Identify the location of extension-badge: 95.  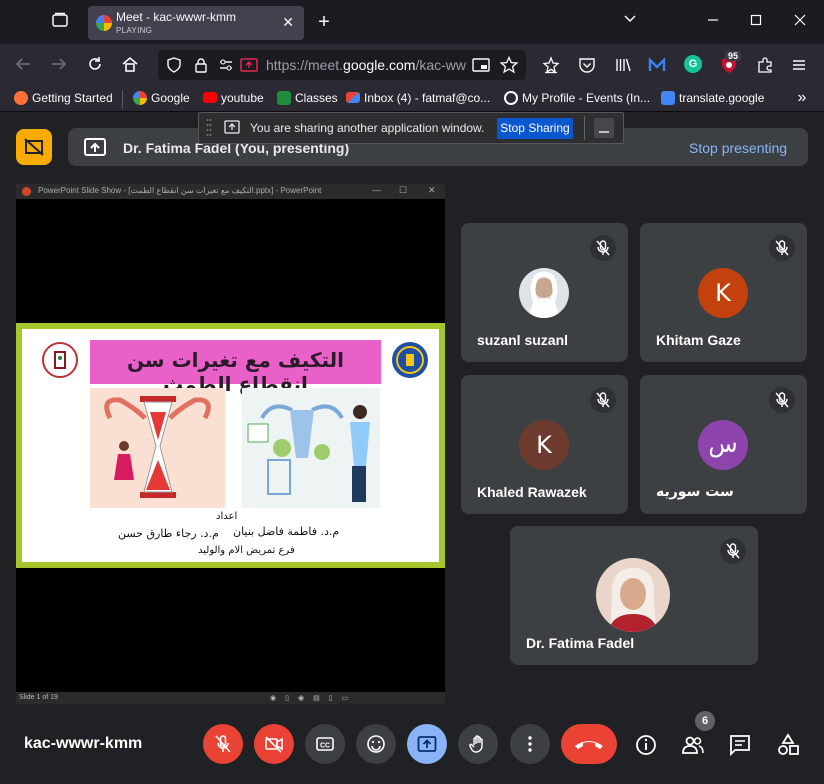
(733, 56).